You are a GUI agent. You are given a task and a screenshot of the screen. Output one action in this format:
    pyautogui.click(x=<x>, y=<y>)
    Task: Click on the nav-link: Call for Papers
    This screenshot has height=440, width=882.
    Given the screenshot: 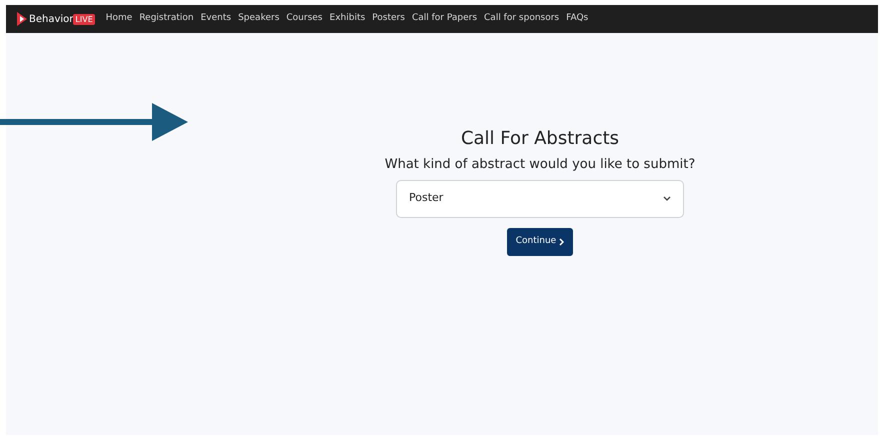 What is the action you would take?
    pyautogui.click(x=445, y=19)
    